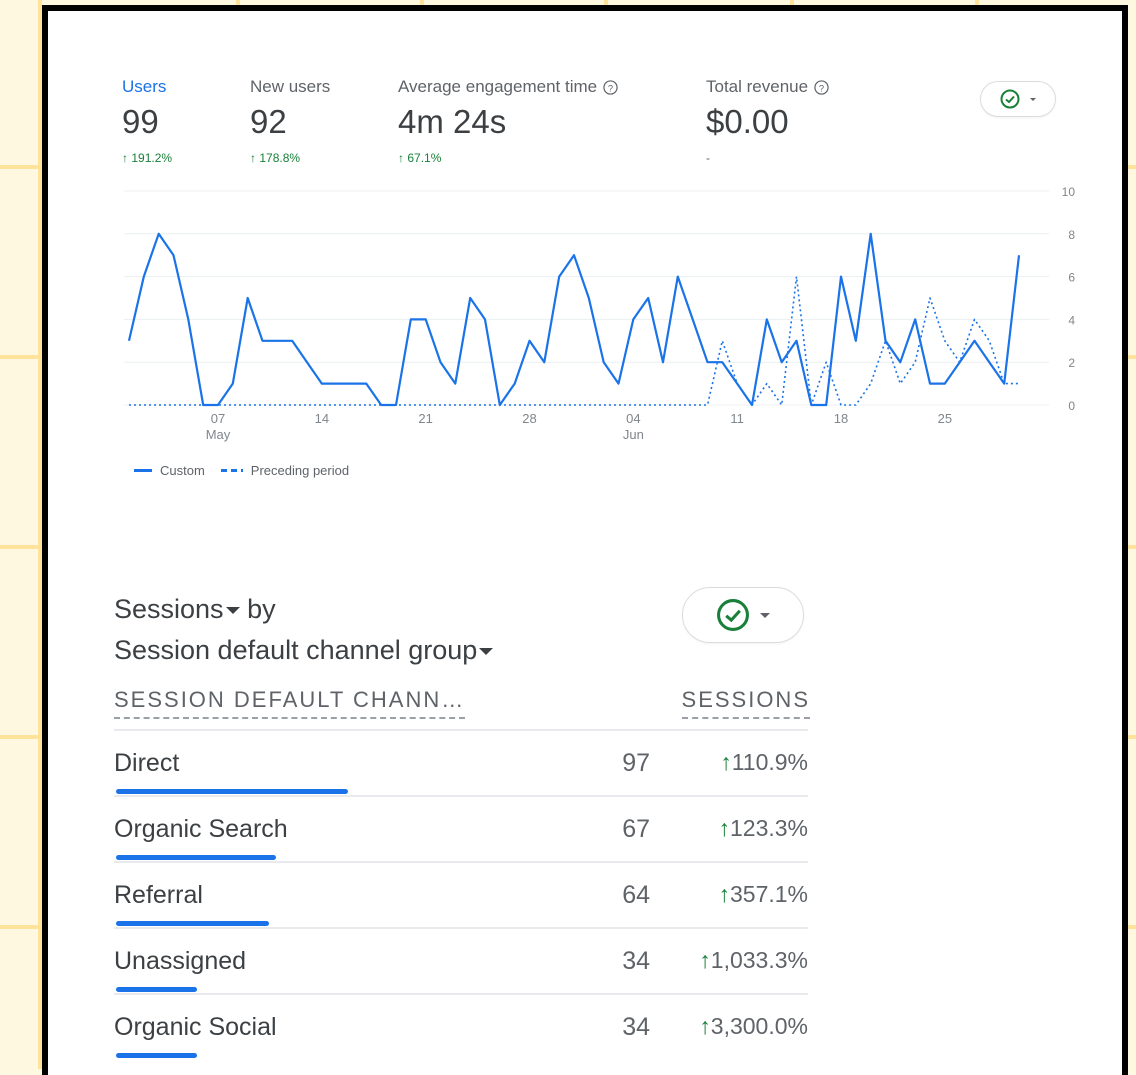 This screenshot has height=1075, width=1136. Describe the element at coordinates (1069, 192) in the screenshot. I see `y-tick-label: 10` at that location.